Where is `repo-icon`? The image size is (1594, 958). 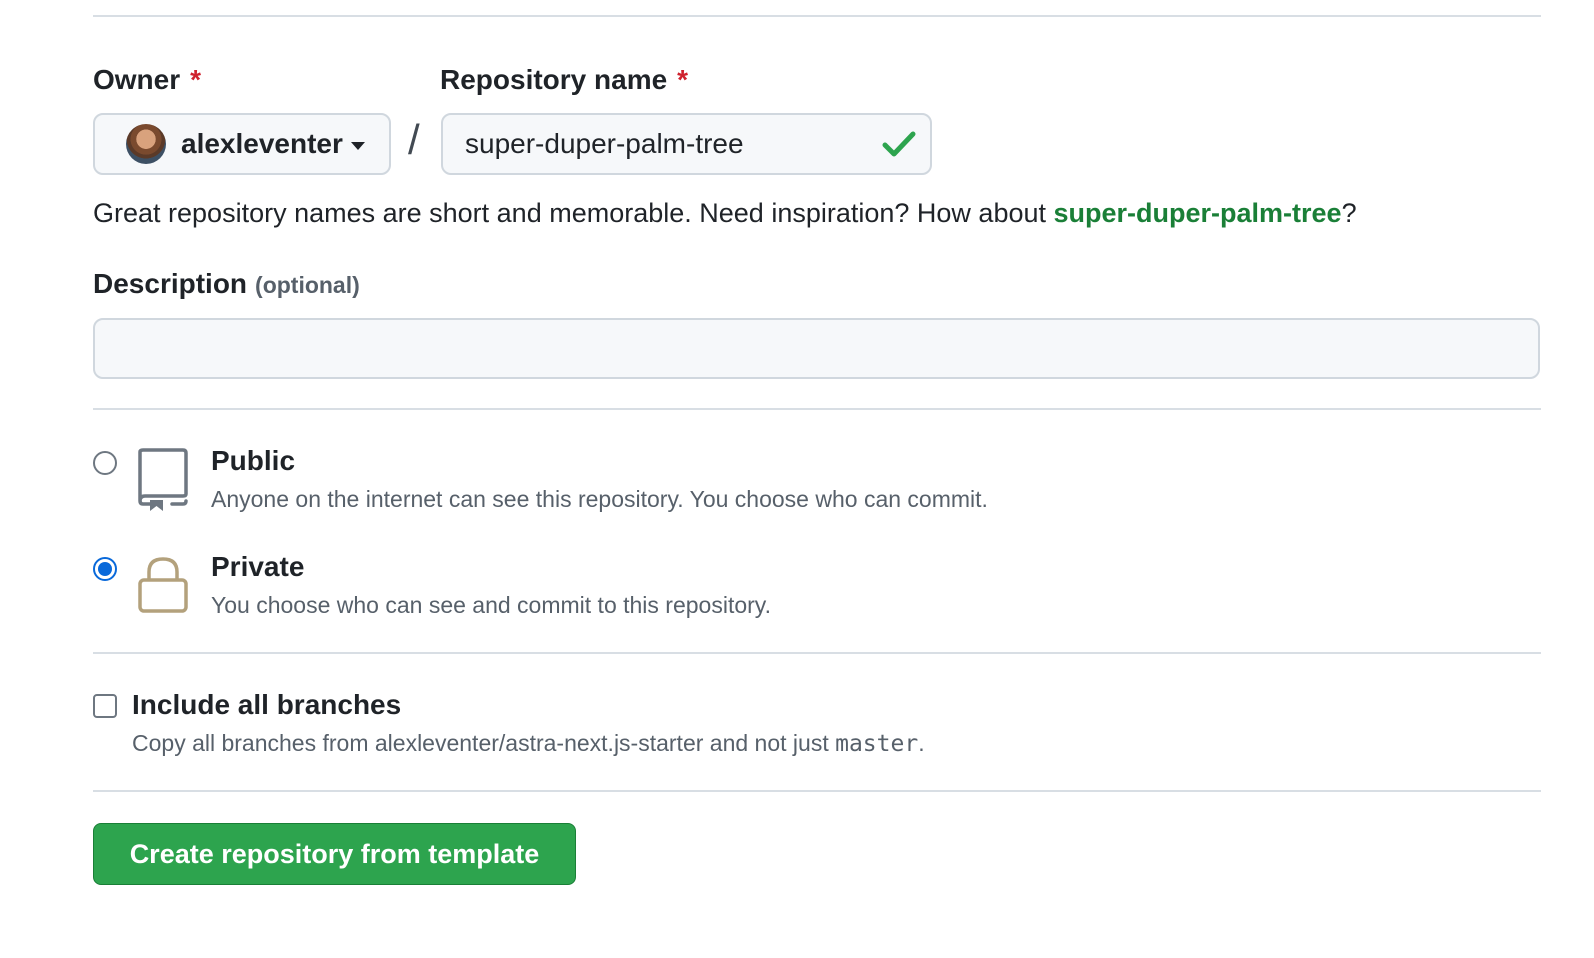 repo-icon is located at coordinates (163, 479).